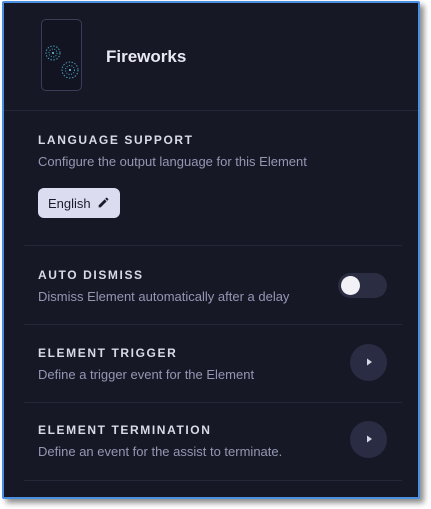 This screenshot has height=509, width=431. What do you see at coordinates (116, 140) in the screenshot?
I see `language-support-title: LANGUAGE SUPPORT` at bounding box center [116, 140].